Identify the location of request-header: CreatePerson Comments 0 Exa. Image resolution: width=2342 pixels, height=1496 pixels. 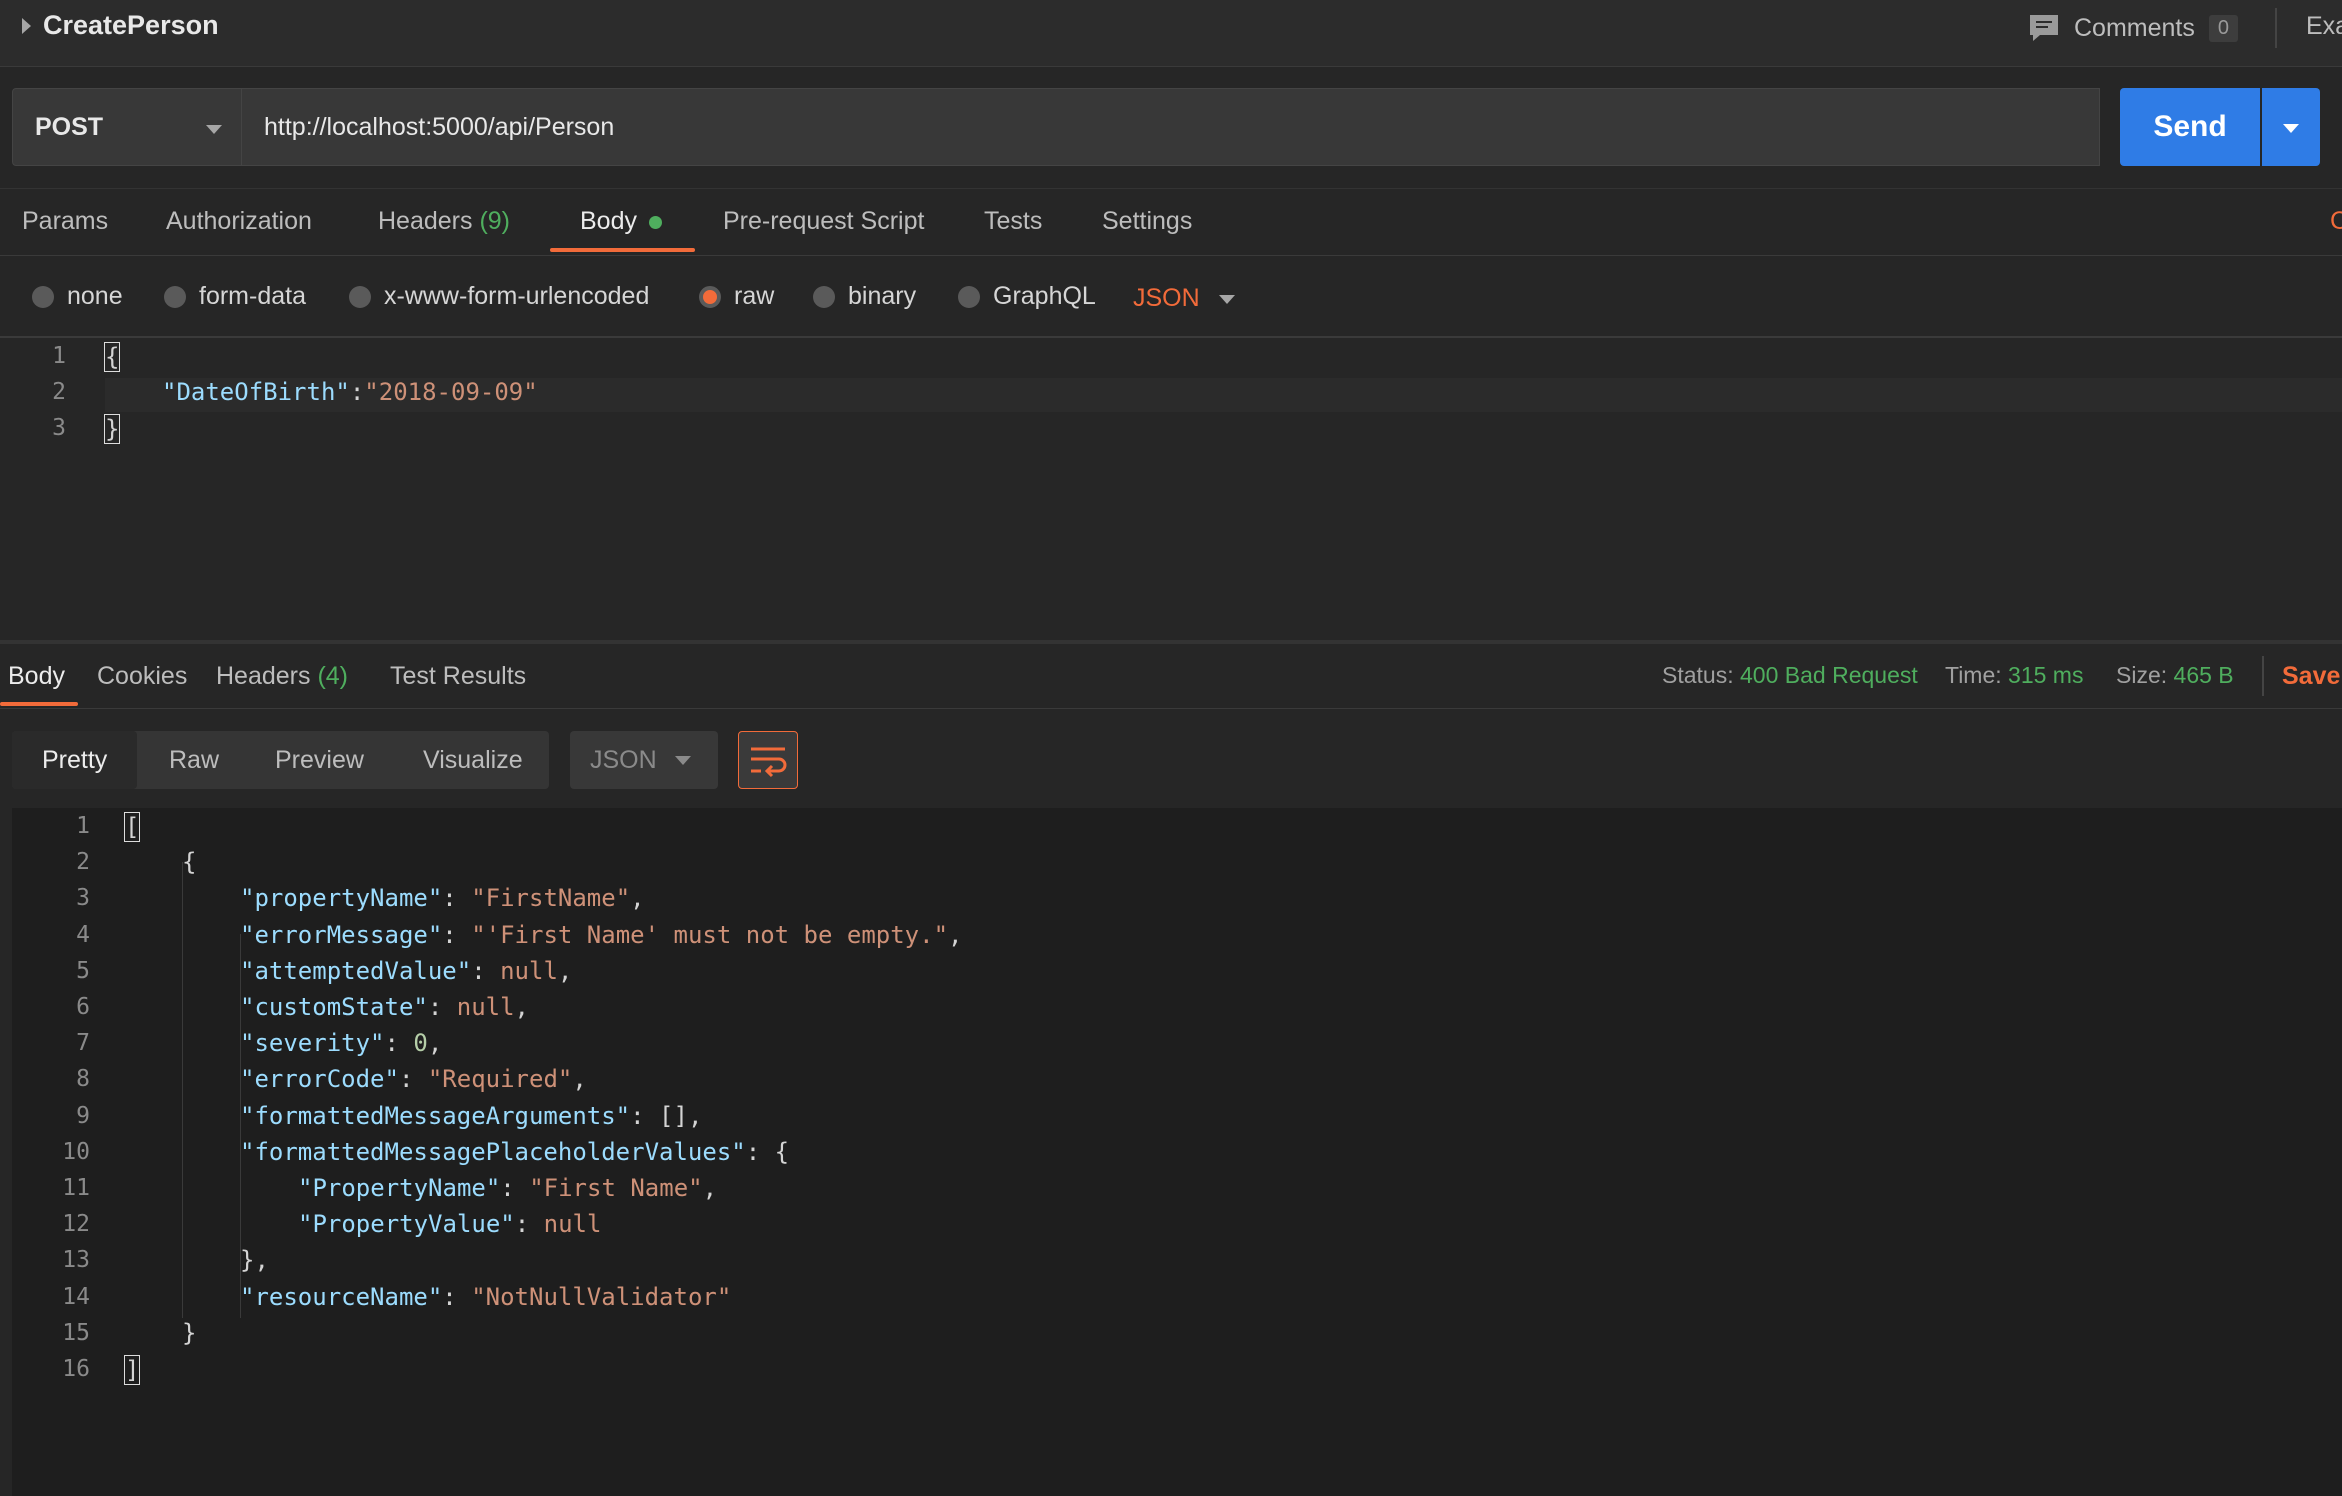
(1171, 33).